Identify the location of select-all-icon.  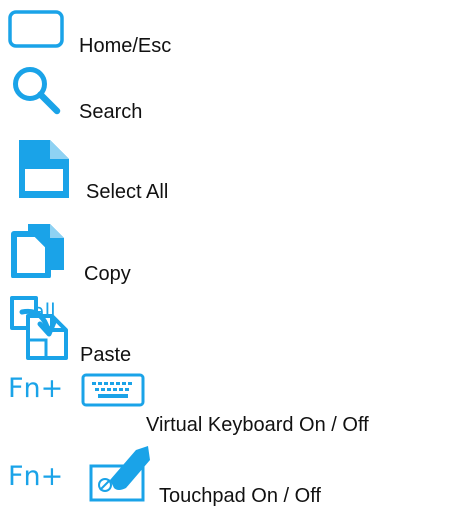
(44, 169).